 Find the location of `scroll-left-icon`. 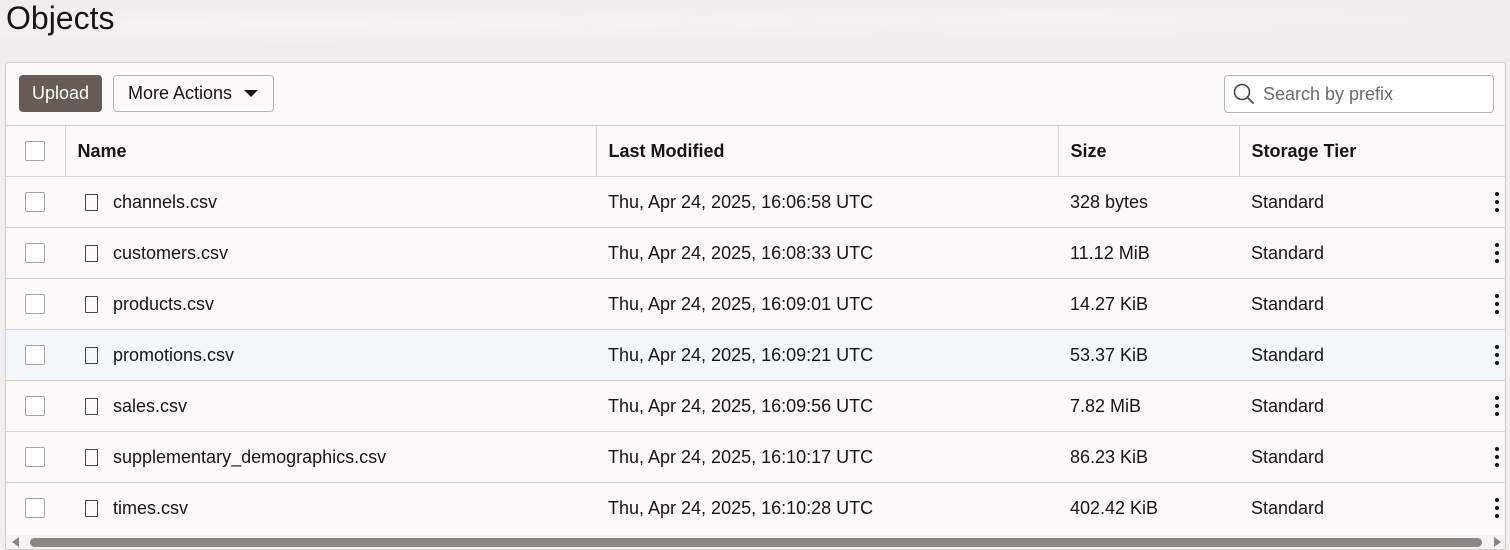

scroll-left-icon is located at coordinates (15, 542).